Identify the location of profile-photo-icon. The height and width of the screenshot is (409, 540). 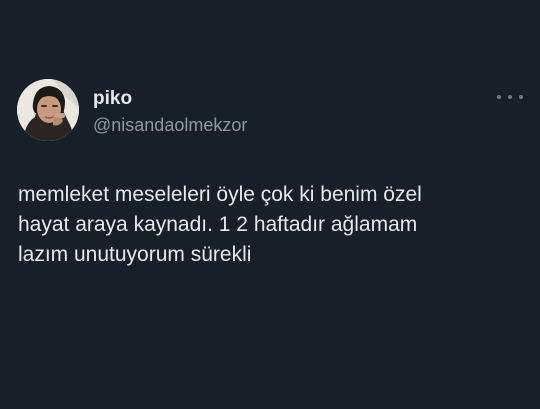
(48, 110).